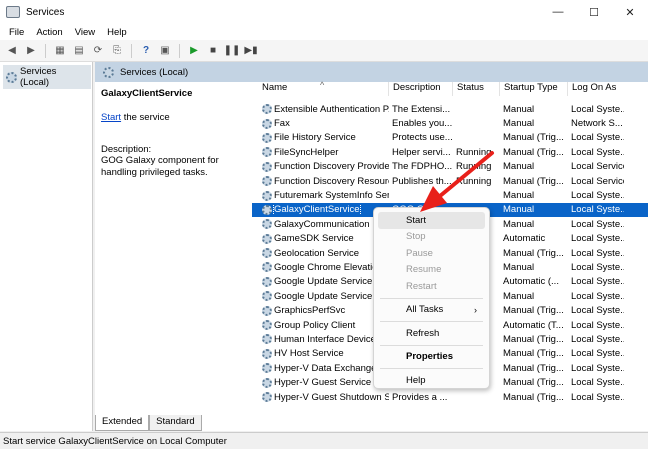 Image resolution: width=648 pixels, height=449 pixels. Describe the element at coordinates (320, 152) in the screenshot. I see `service-name-cell: FileSyncHelper` at that location.